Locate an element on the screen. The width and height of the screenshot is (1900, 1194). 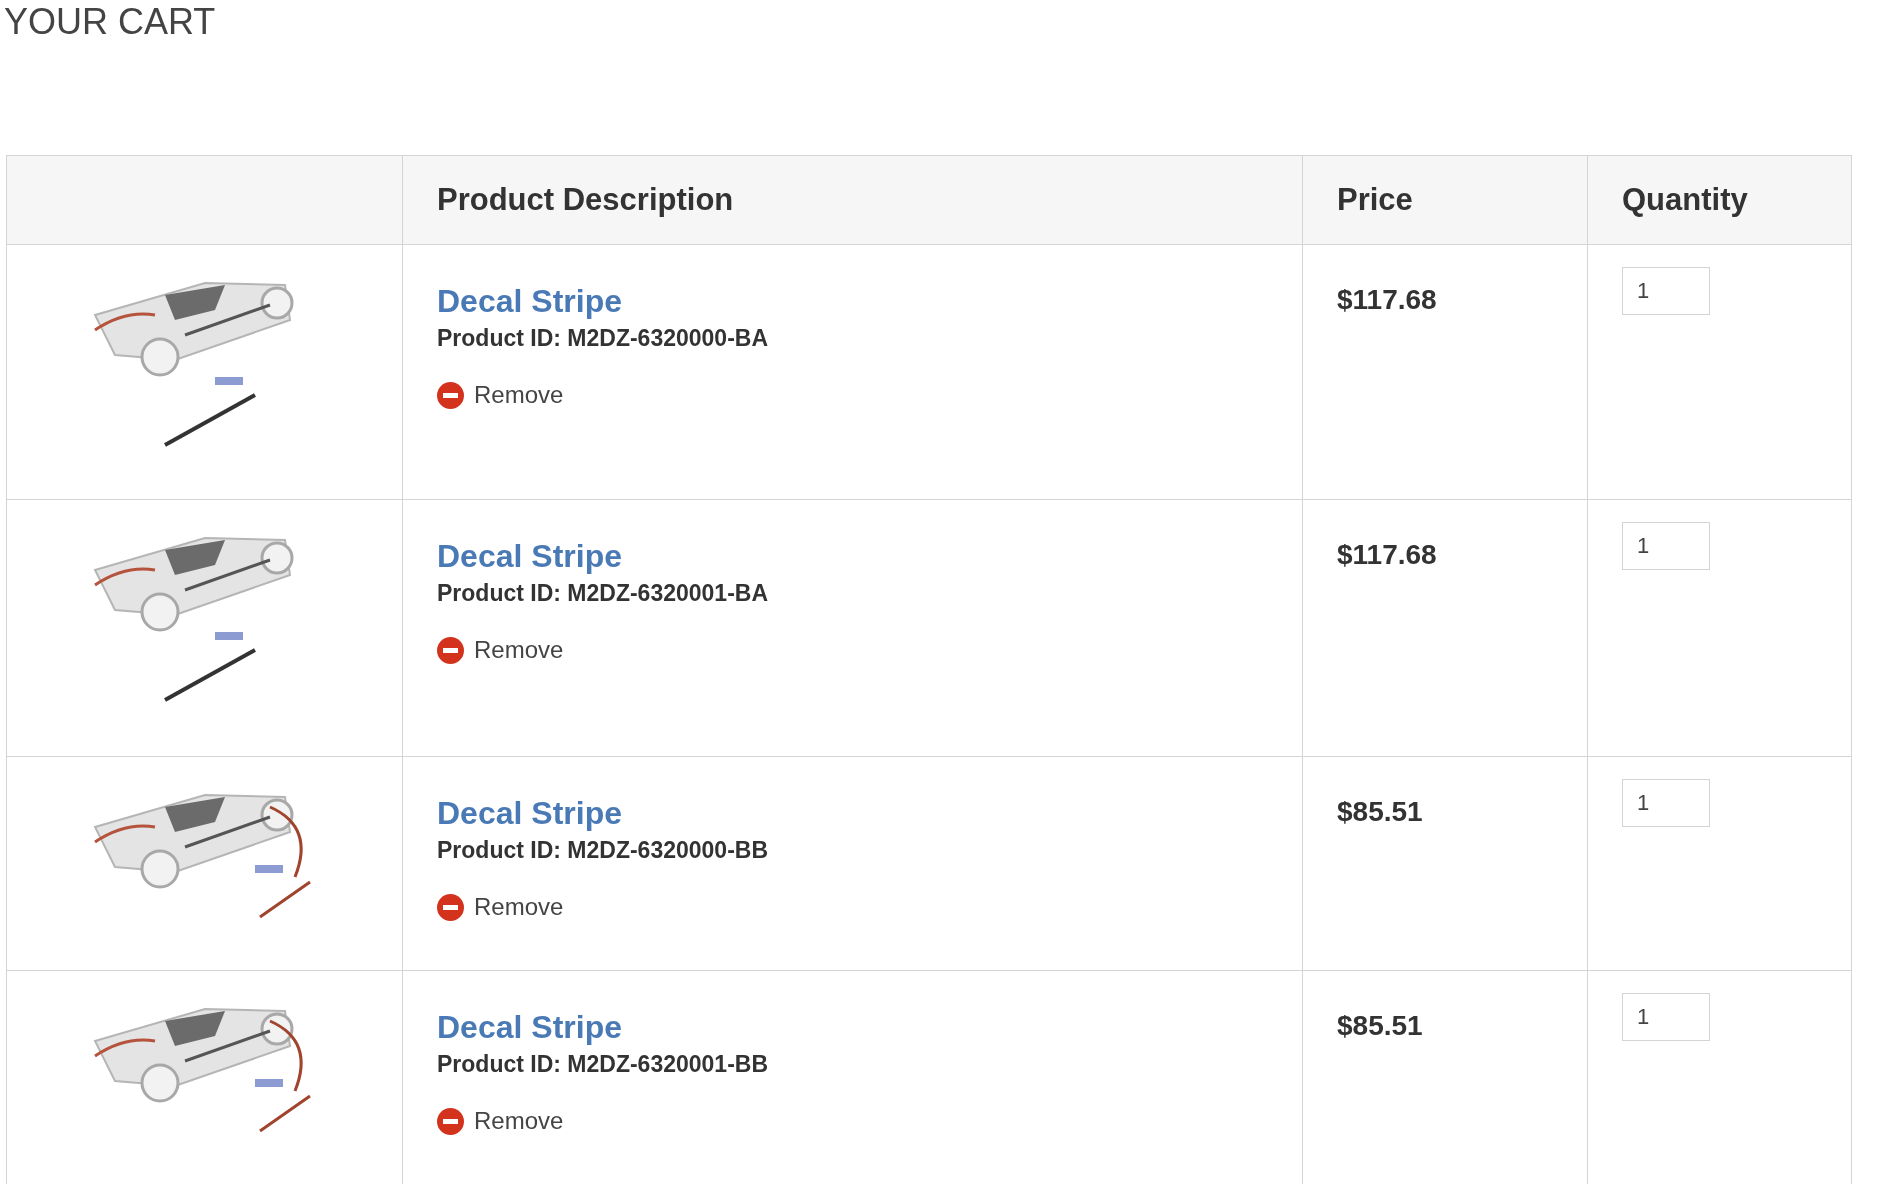
product-id: Product ID: M2DZ-6320000-BB is located at coordinates (603, 850).